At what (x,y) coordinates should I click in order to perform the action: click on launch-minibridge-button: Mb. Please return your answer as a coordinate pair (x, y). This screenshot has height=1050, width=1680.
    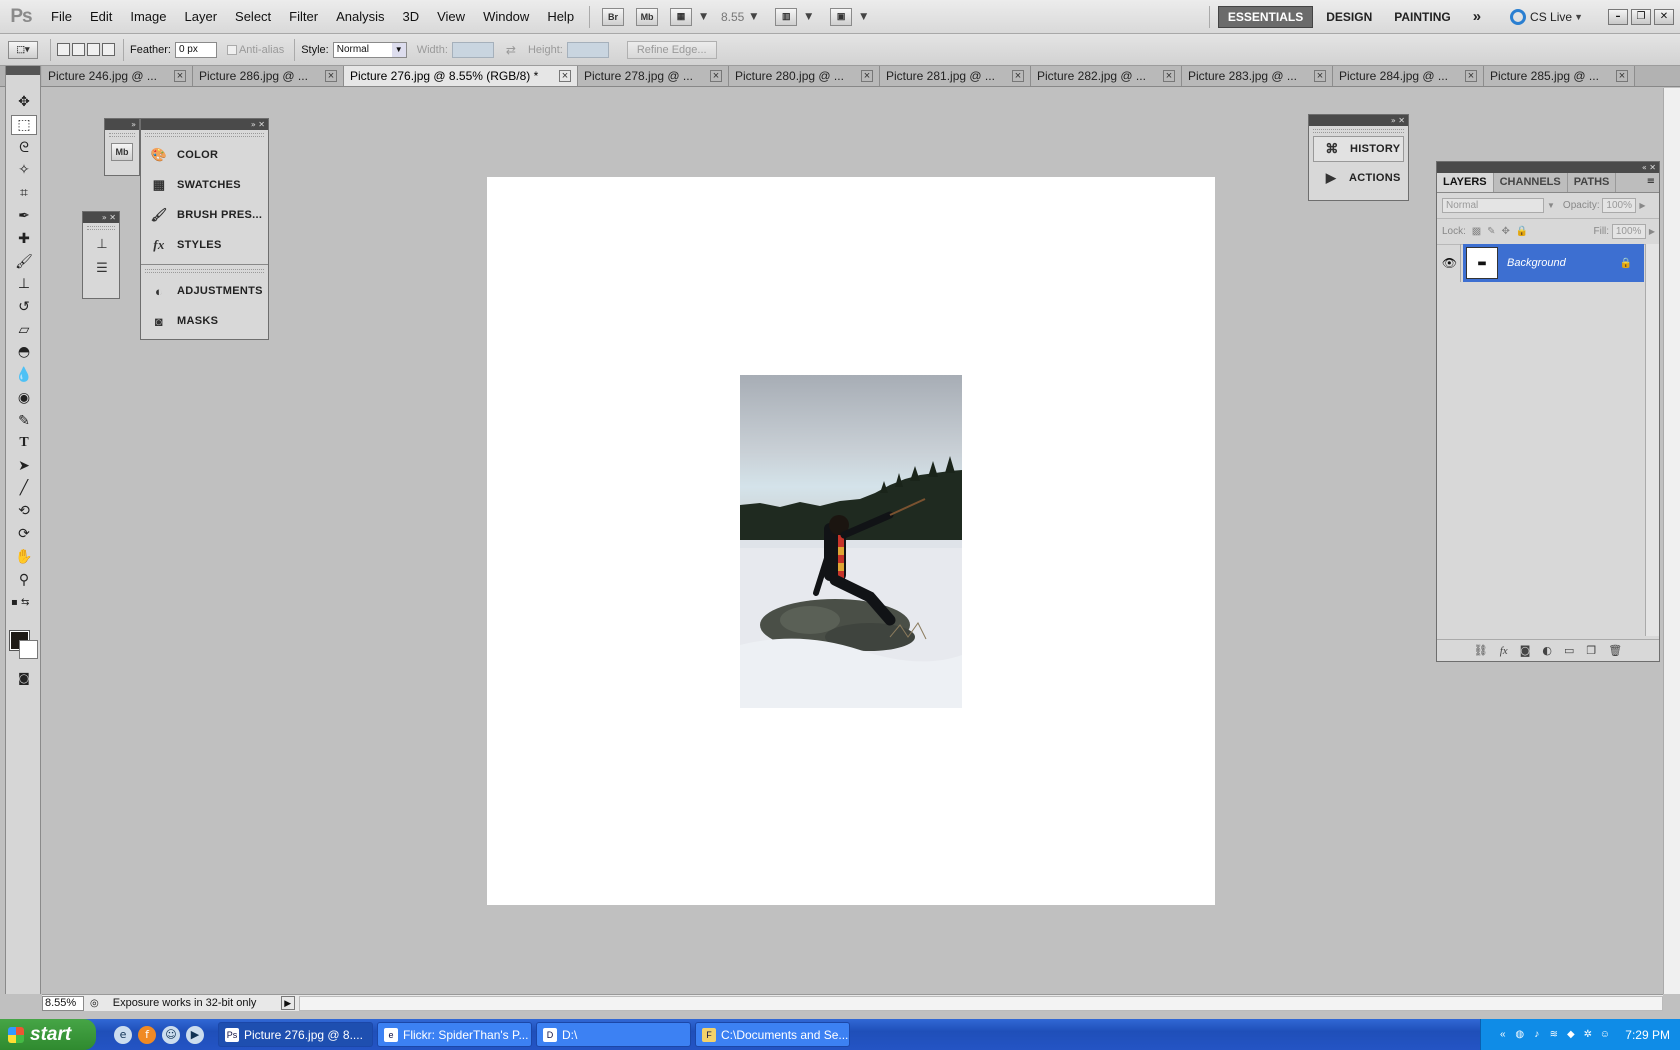
    Looking at the image, I should click on (647, 16).